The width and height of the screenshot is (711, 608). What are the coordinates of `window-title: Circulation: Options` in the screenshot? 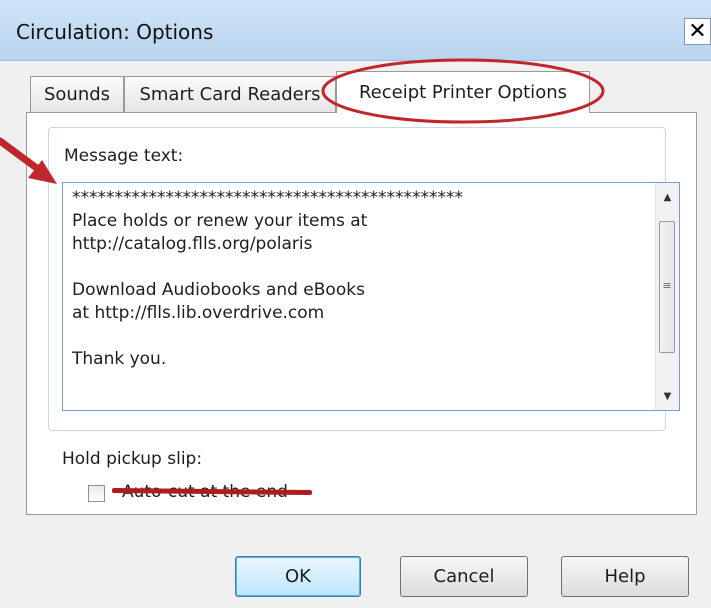 It's located at (115, 32).